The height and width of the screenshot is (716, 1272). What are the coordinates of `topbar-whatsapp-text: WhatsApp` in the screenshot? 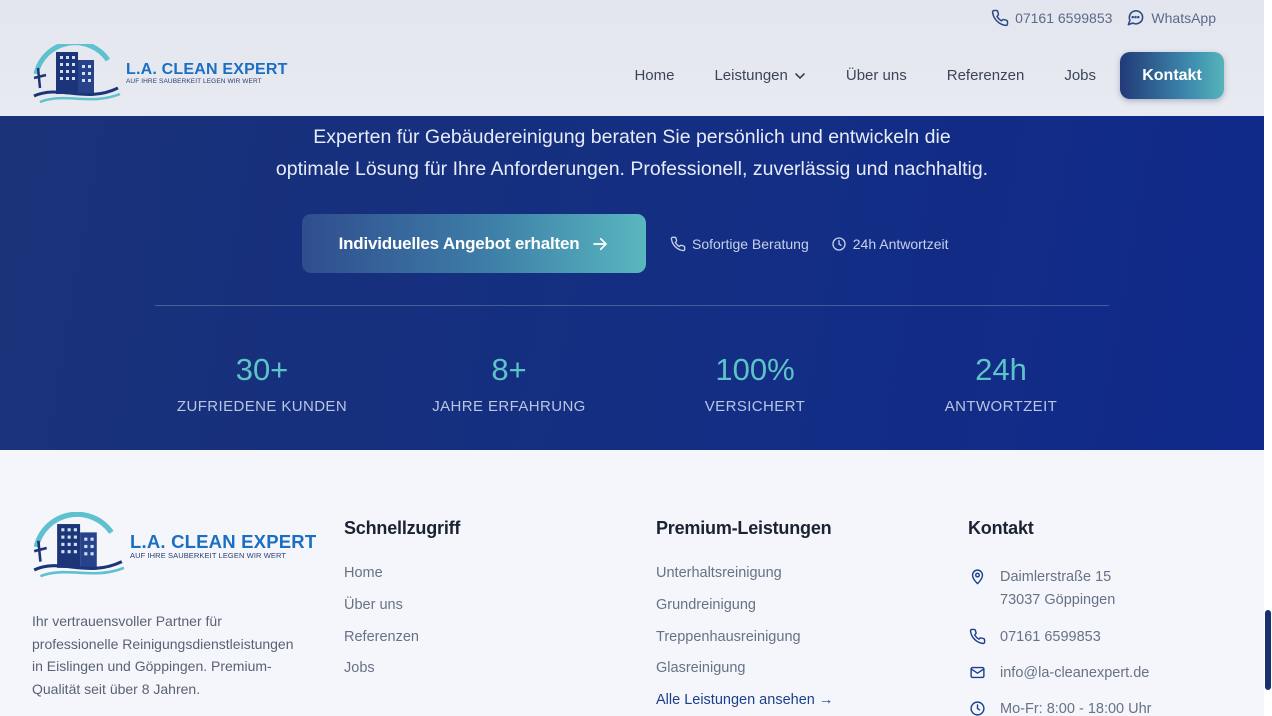 It's located at (1183, 17).